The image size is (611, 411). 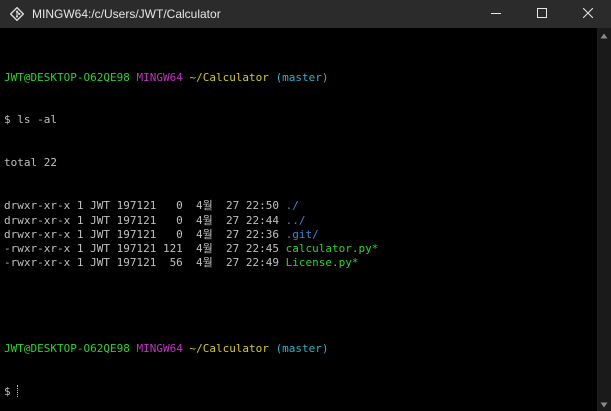 I want to click on minimize-icon, so click(x=496, y=14).